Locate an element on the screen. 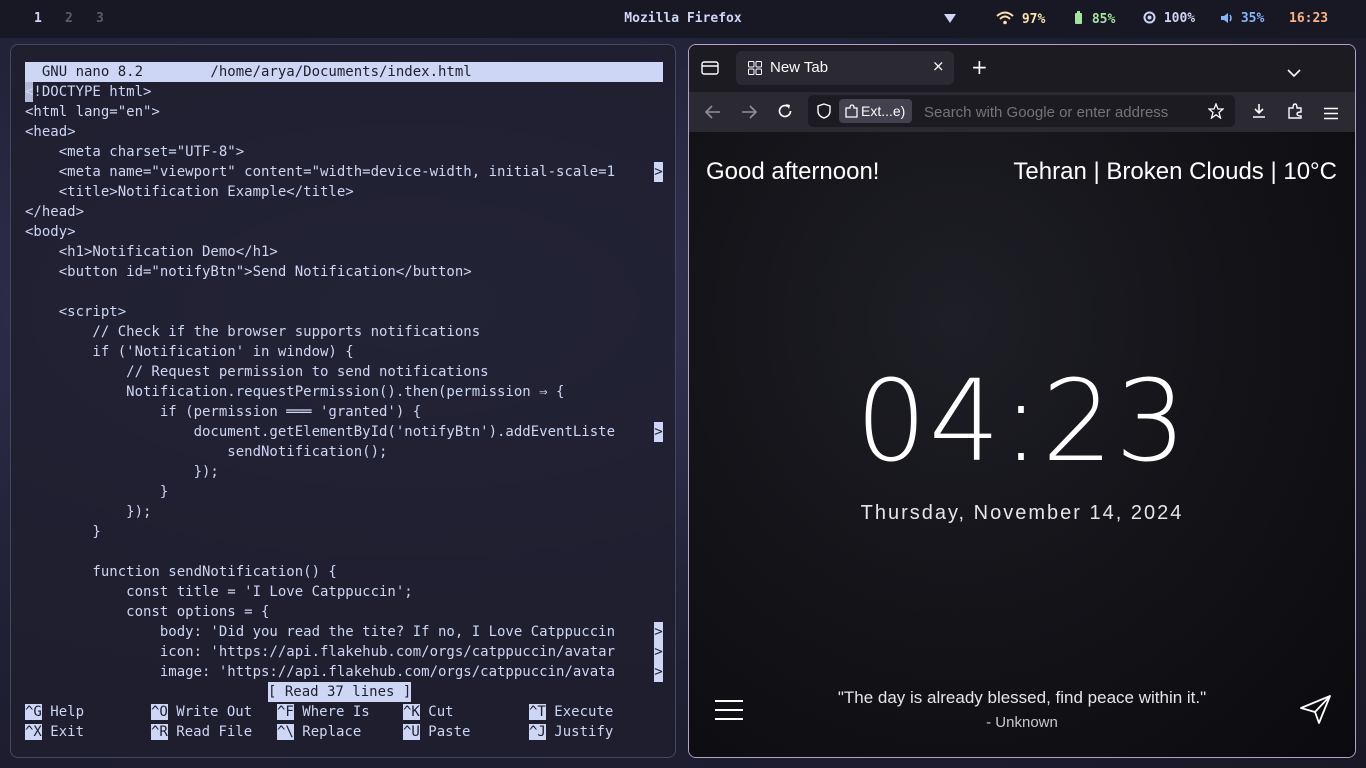 This screenshot has width=1366, height=768. code-line: const options = { is located at coordinates (147, 612).